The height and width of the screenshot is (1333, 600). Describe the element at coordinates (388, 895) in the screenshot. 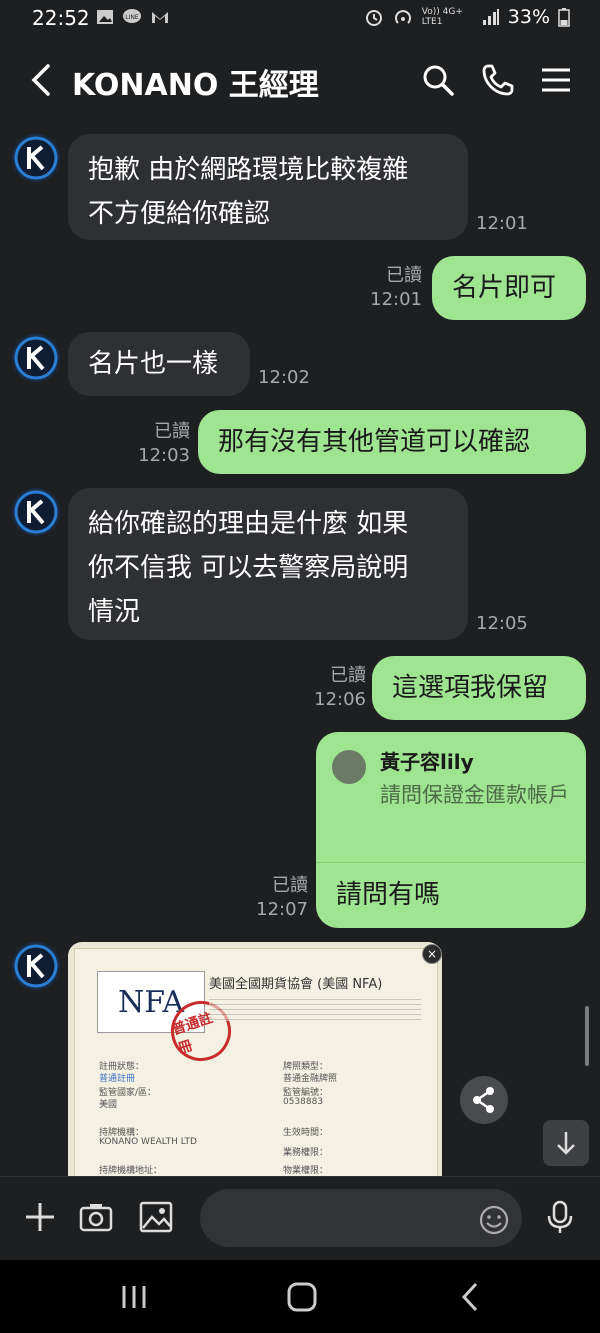

I see `reply-text: 請問有嗎` at that location.